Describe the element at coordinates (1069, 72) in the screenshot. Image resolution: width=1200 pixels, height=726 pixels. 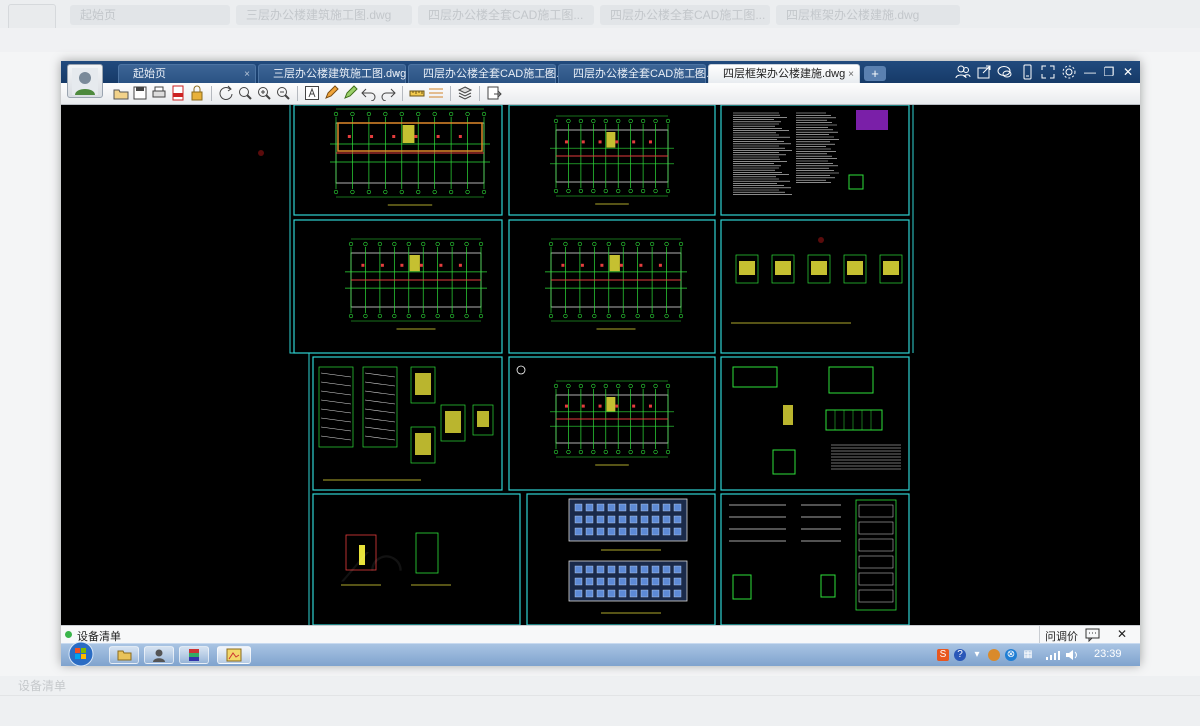
I see `settings-icon` at that location.